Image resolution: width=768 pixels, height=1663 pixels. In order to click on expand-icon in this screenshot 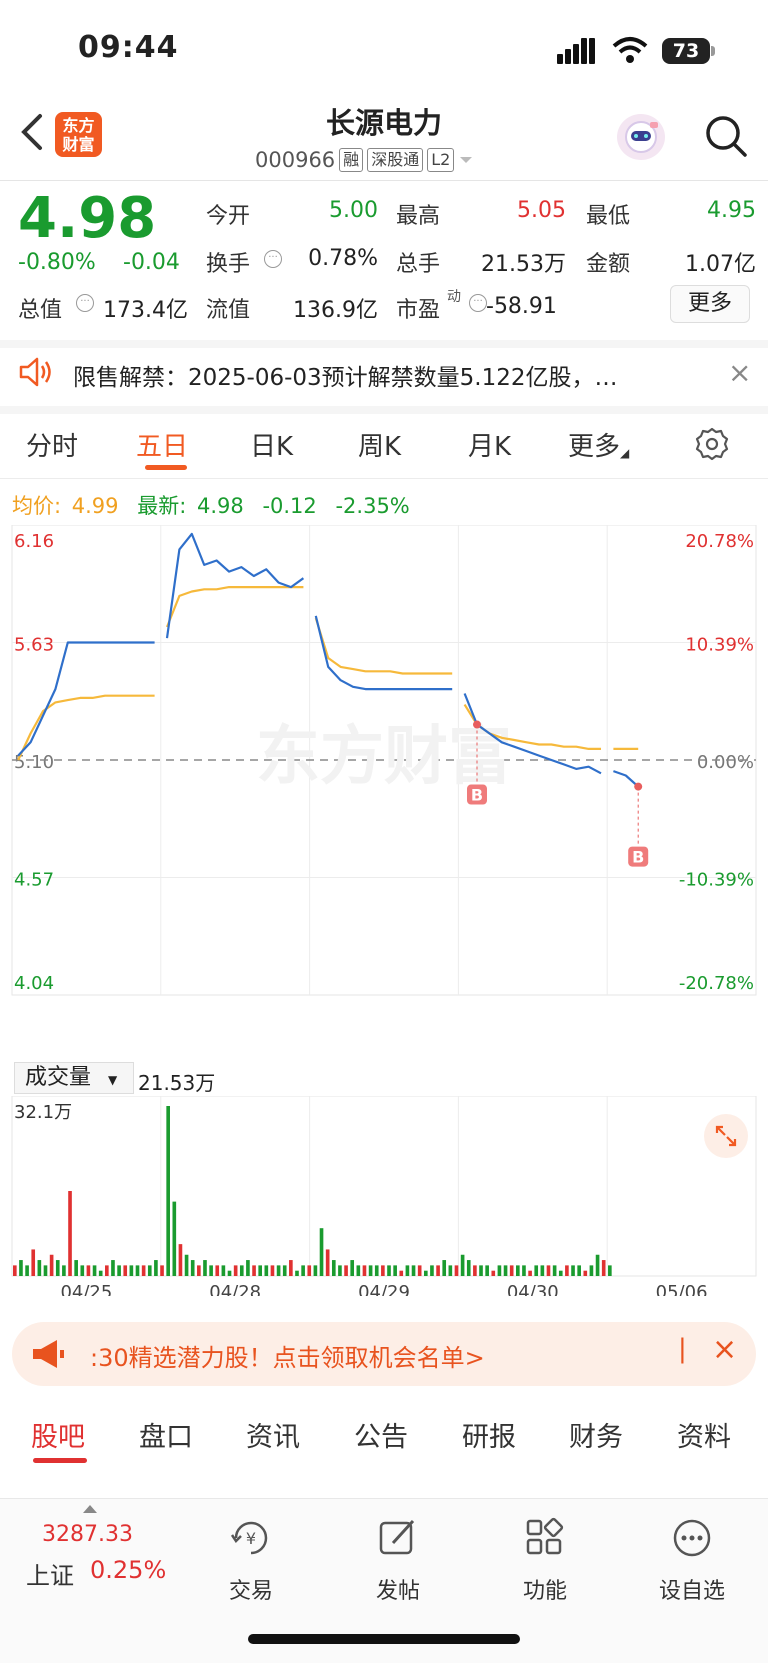, I will do `click(726, 1136)`.